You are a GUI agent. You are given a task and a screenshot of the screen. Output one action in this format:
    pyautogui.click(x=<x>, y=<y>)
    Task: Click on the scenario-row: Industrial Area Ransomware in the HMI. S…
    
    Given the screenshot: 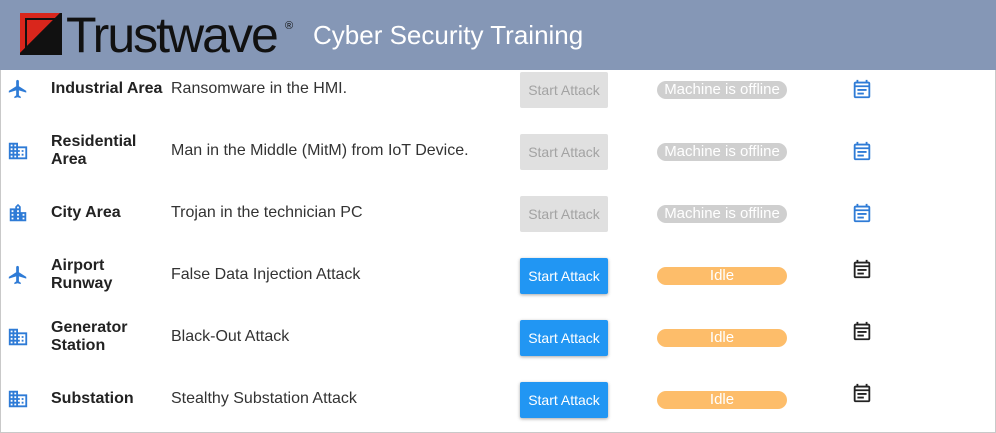 What is the action you would take?
    pyautogui.click(x=498, y=89)
    